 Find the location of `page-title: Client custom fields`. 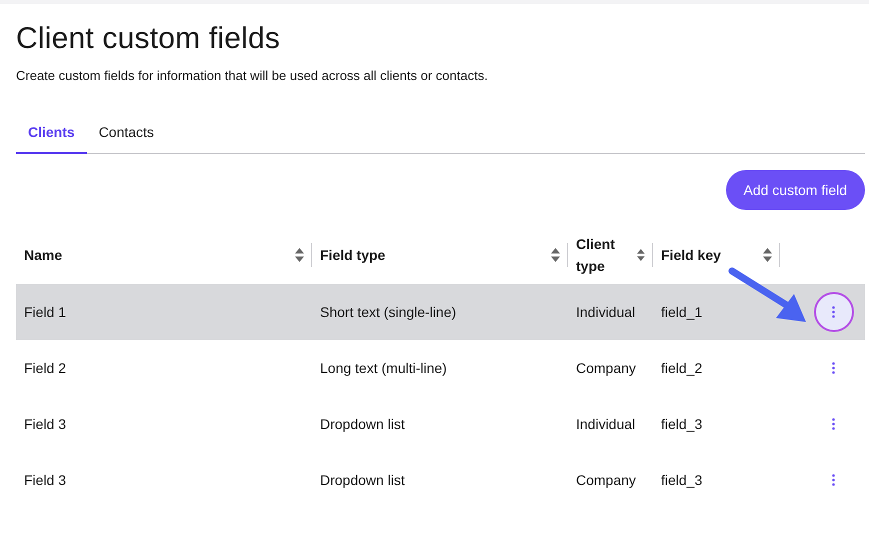

page-title: Client custom fields is located at coordinates (148, 39).